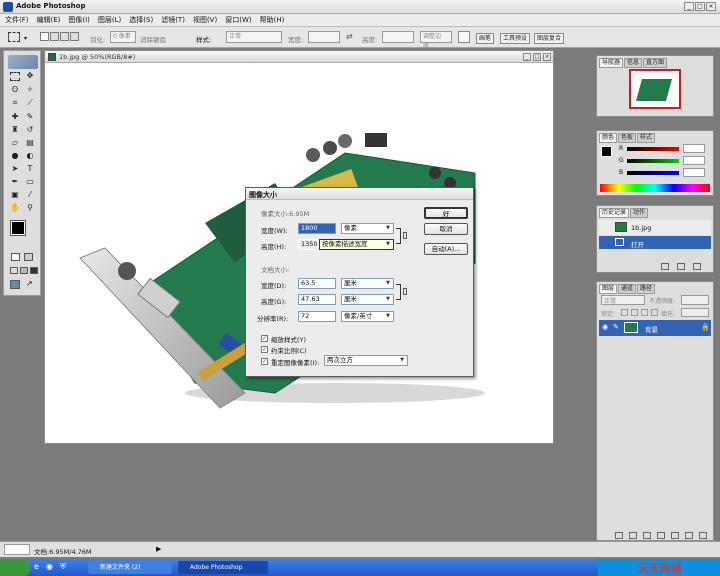 This screenshot has width=720, height=576. What do you see at coordinates (367, 283) in the screenshot?
I see `doc-width-unit-select: 厘米 ▼` at bounding box center [367, 283].